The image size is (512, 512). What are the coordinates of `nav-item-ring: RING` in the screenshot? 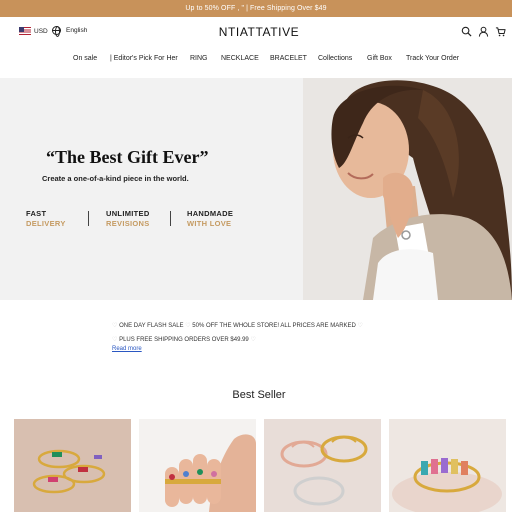 It's located at (199, 58).